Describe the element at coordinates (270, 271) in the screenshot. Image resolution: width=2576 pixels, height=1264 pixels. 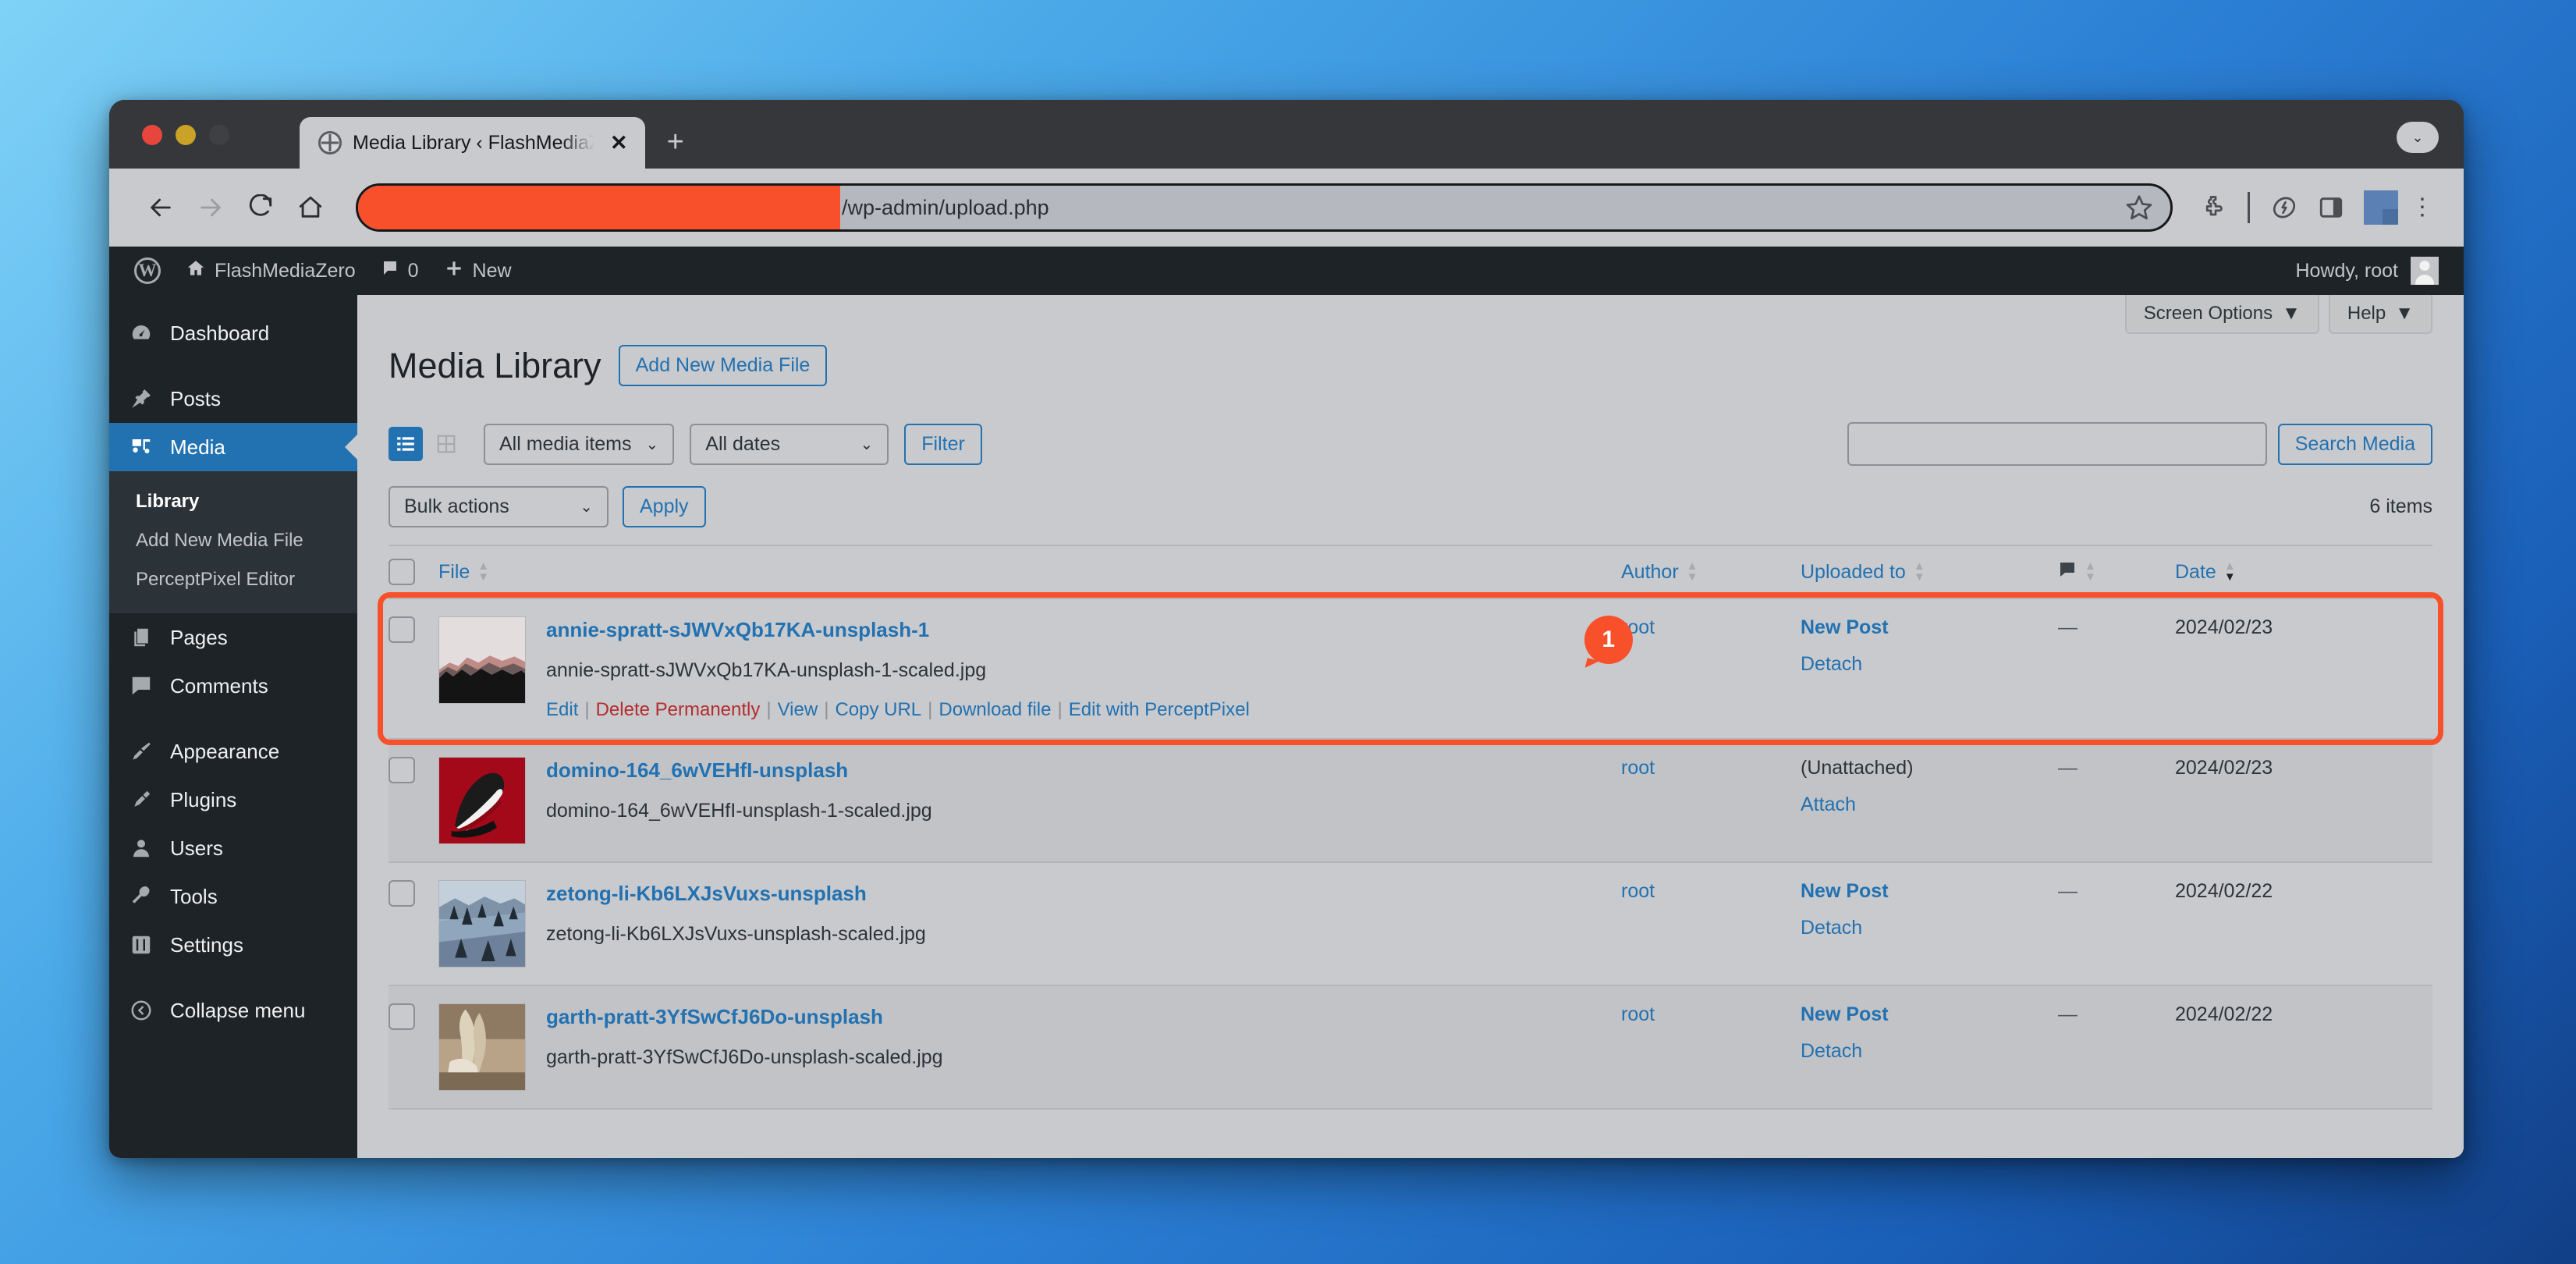
I see `site-name-menu: FlashMediaZero` at that location.